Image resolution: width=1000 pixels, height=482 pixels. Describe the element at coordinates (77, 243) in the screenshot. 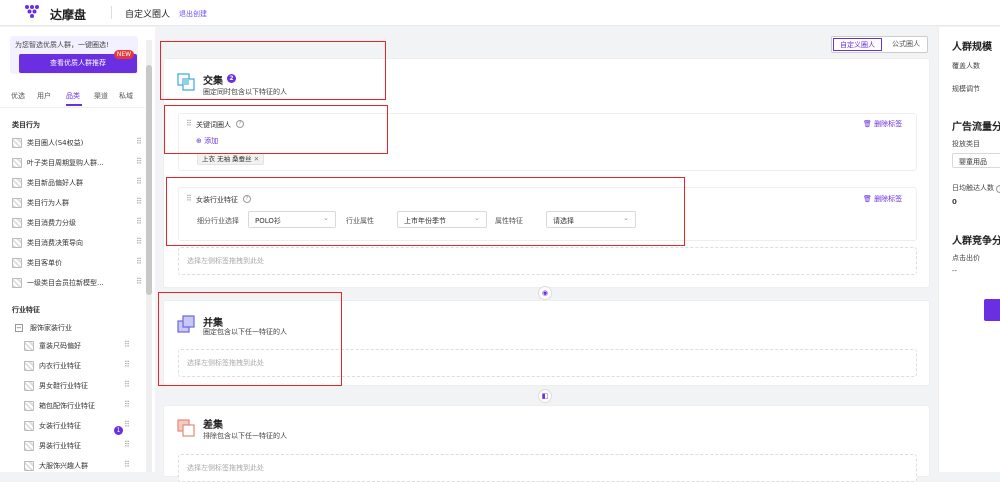

I see `list-item: 类目消费决策导向 ⠿` at that location.